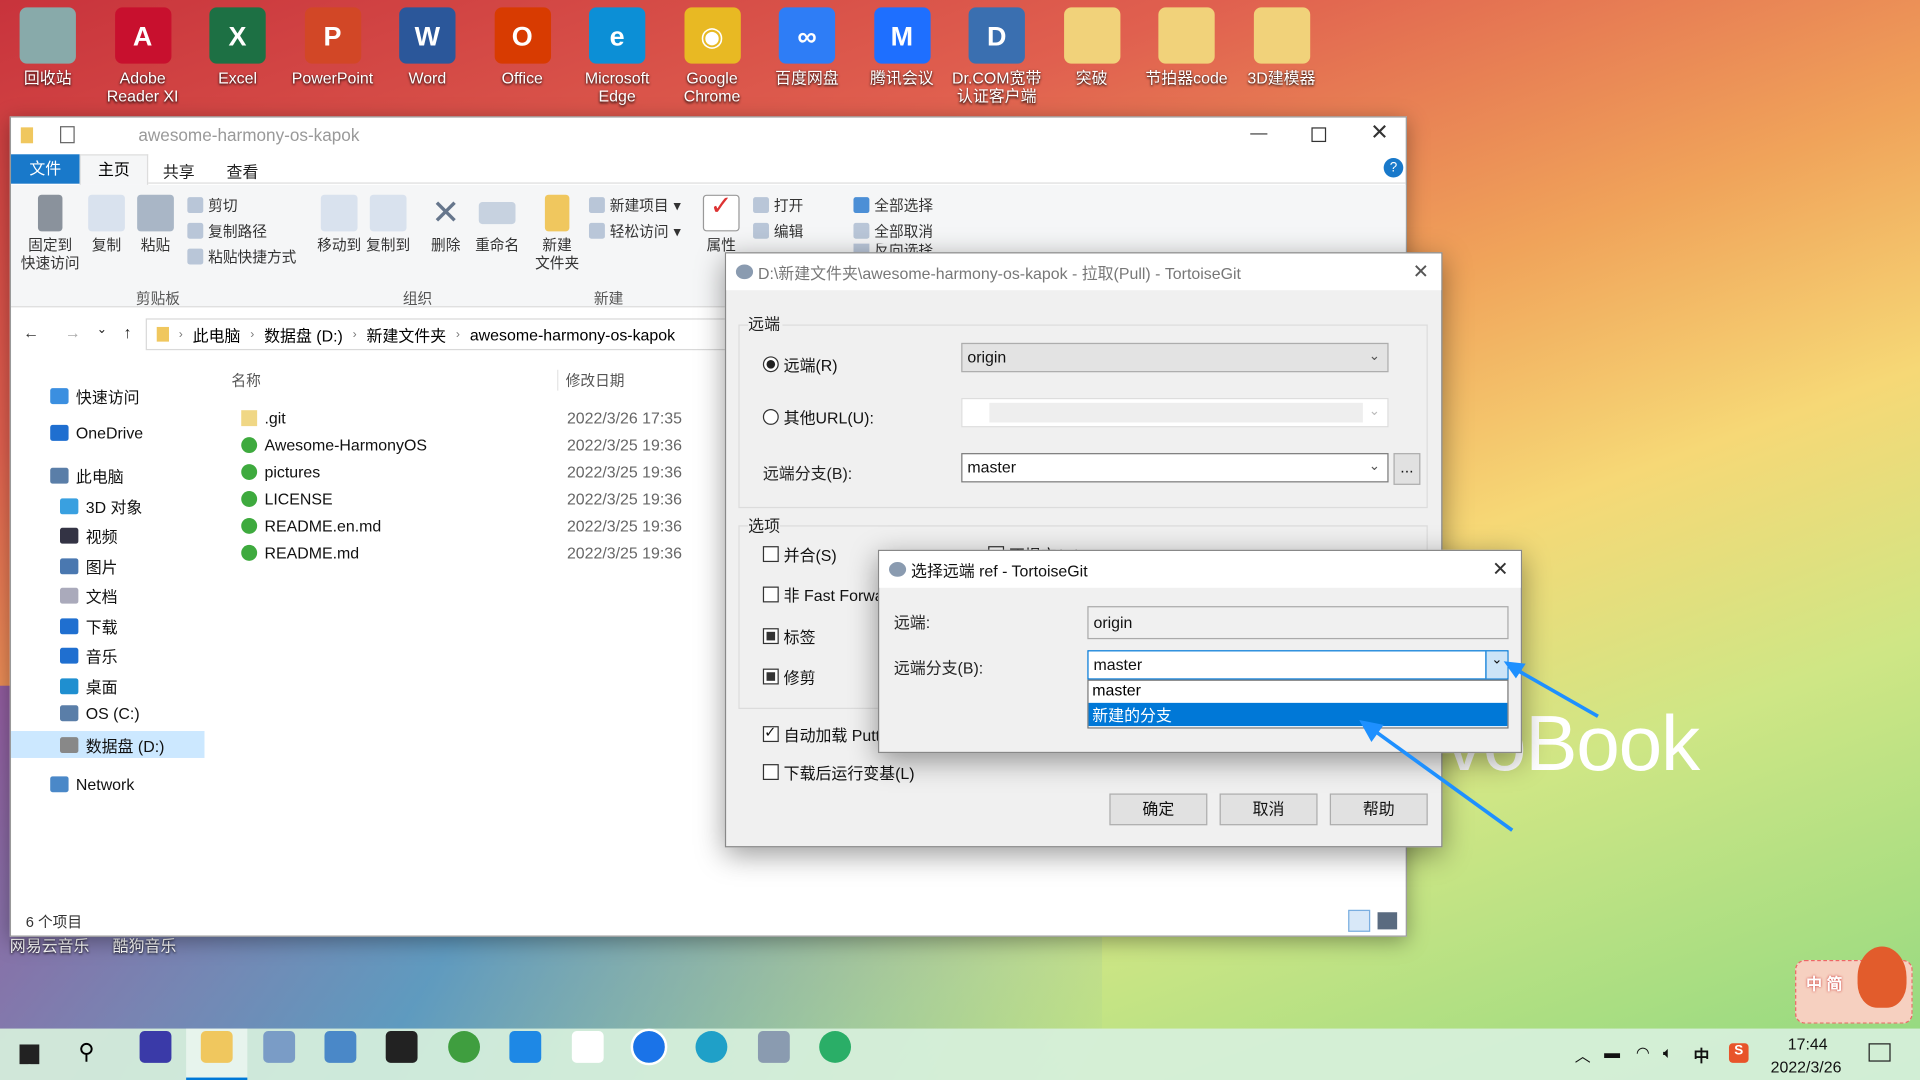  Describe the element at coordinates (1186, 47) in the screenshot. I see `desktop-icon: 节拍器code` at that location.